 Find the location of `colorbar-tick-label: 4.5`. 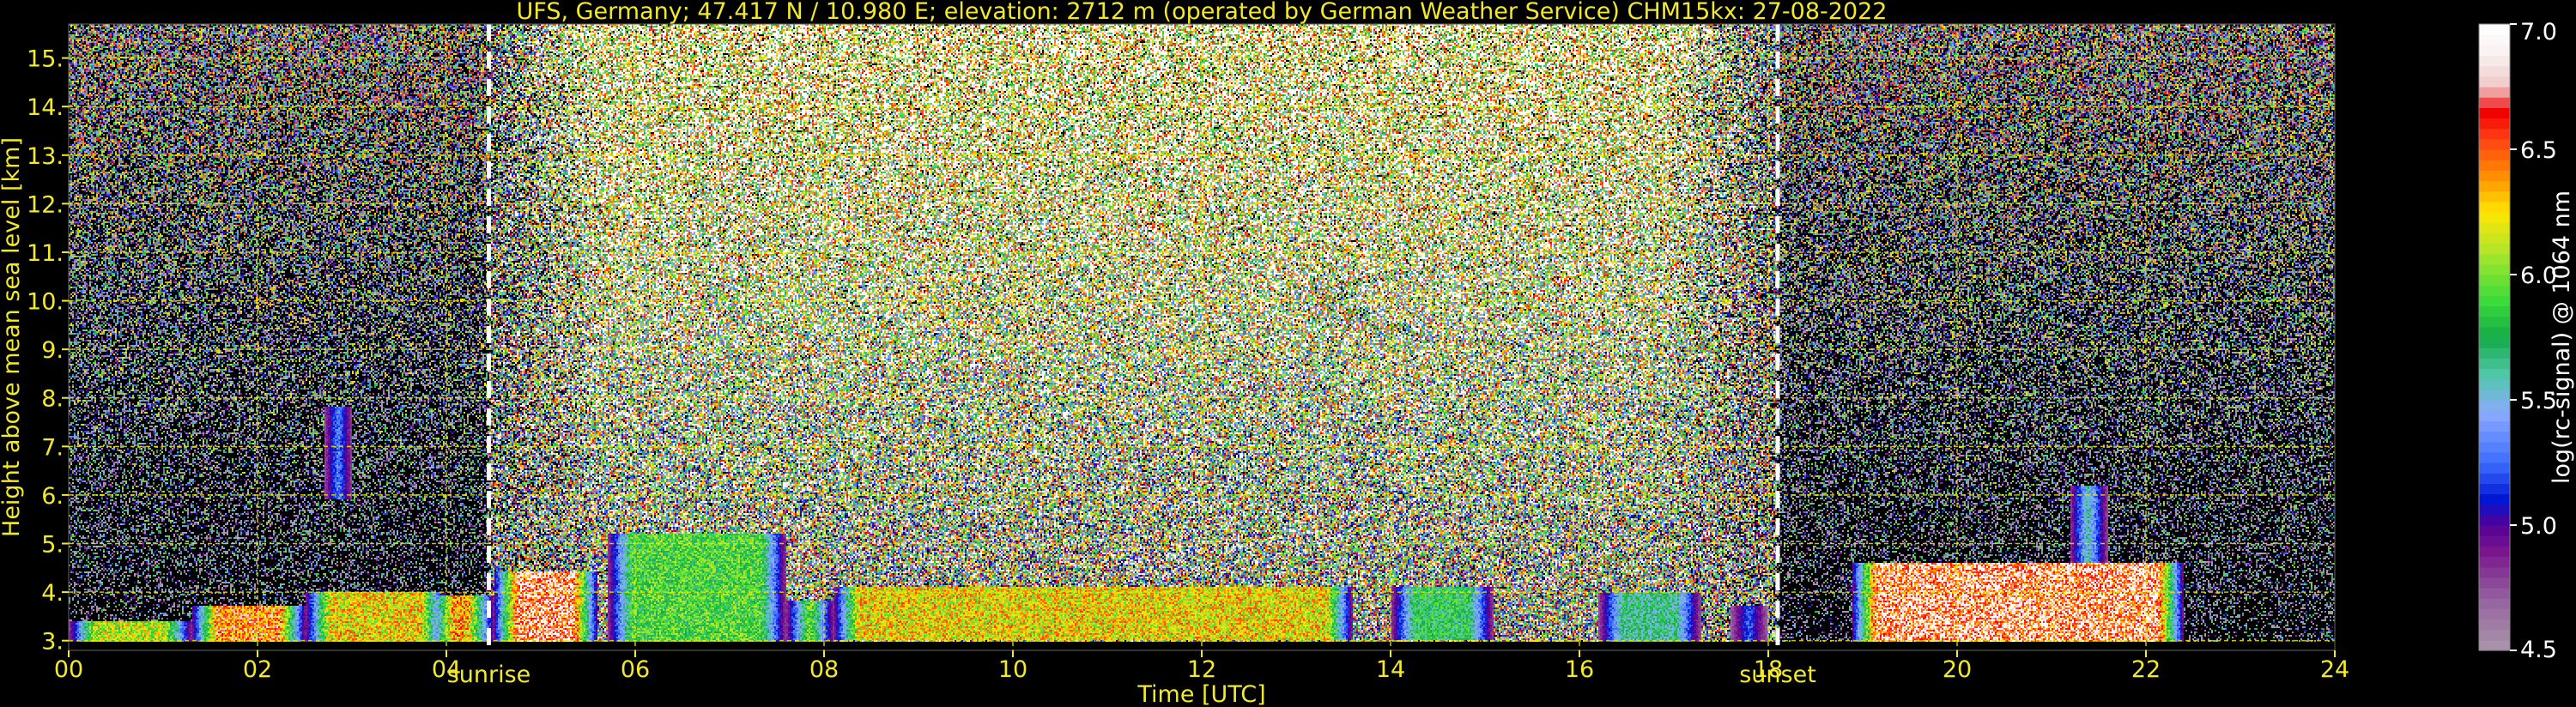

colorbar-tick-label: 4.5 is located at coordinates (2538, 650).